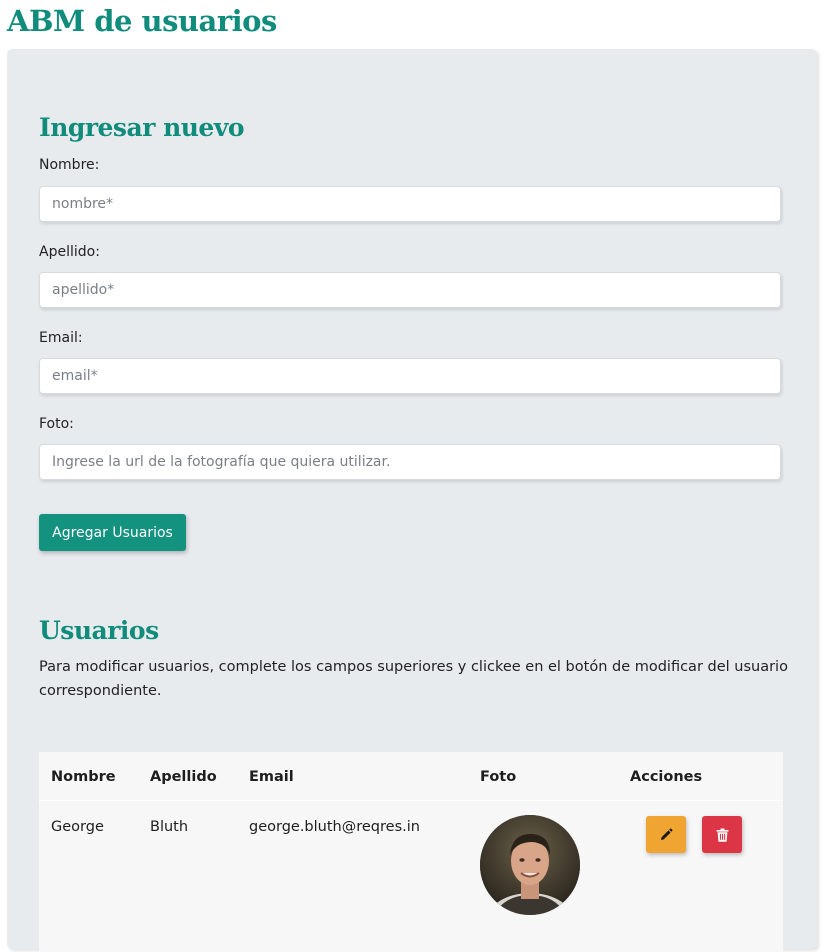 Image resolution: width=825 pixels, height=952 pixels. What do you see at coordinates (498, 777) in the screenshot?
I see `column-header-foto: Foto` at bounding box center [498, 777].